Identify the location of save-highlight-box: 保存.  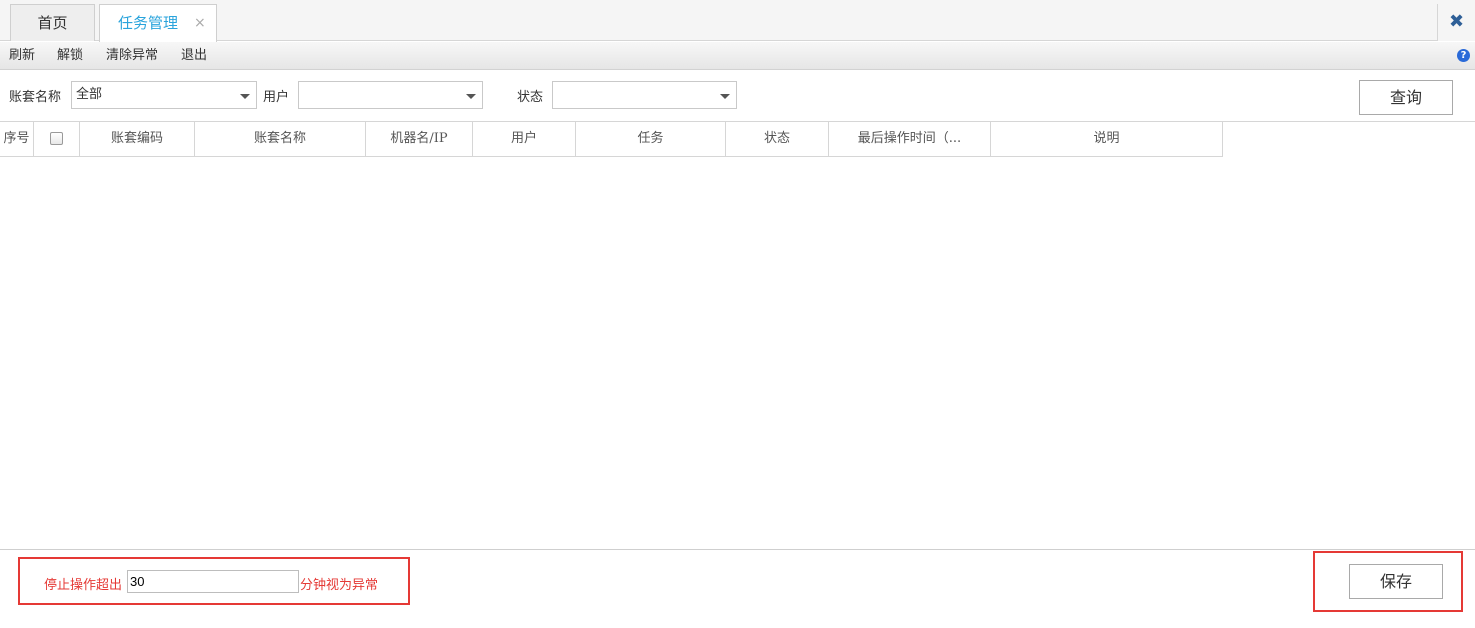
(1388, 581).